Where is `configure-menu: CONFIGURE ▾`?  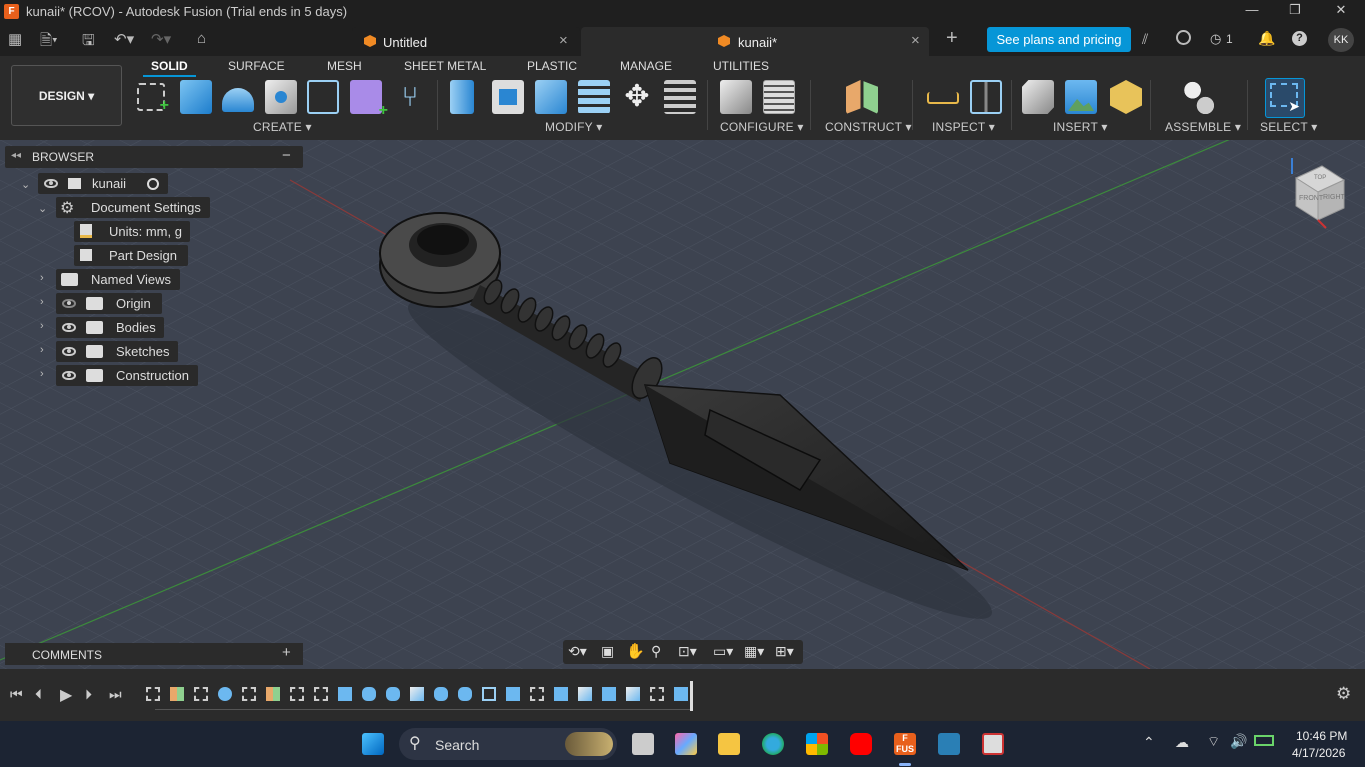
configure-menu: CONFIGURE ▾ is located at coordinates (762, 127).